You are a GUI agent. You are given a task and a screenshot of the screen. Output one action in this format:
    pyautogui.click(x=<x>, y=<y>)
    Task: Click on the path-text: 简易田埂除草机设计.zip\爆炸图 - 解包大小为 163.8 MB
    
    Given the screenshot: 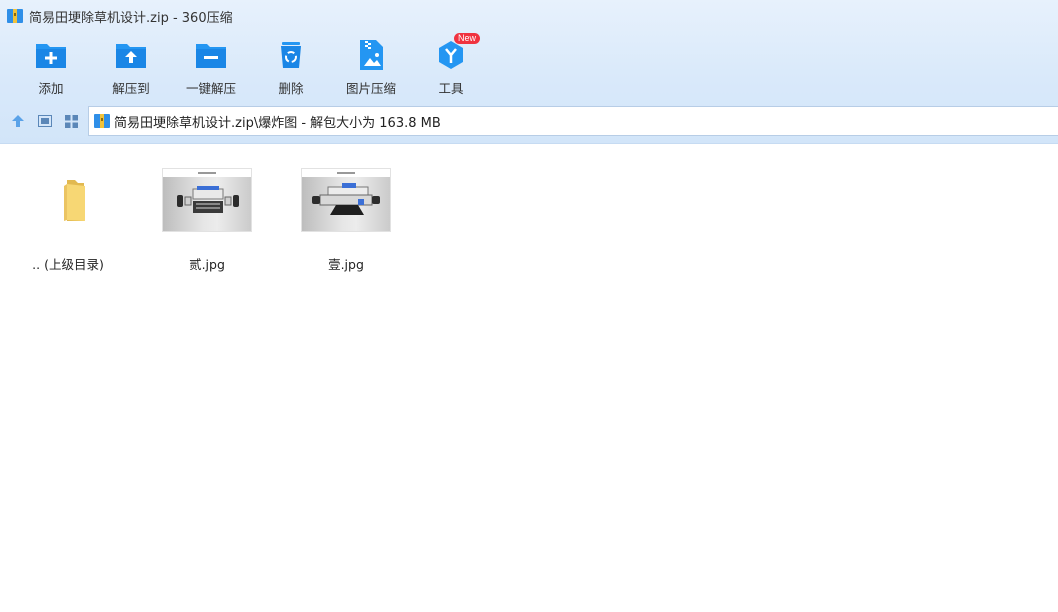 What is the action you would take?
    pyautogui.click(x=277, y=123)
    